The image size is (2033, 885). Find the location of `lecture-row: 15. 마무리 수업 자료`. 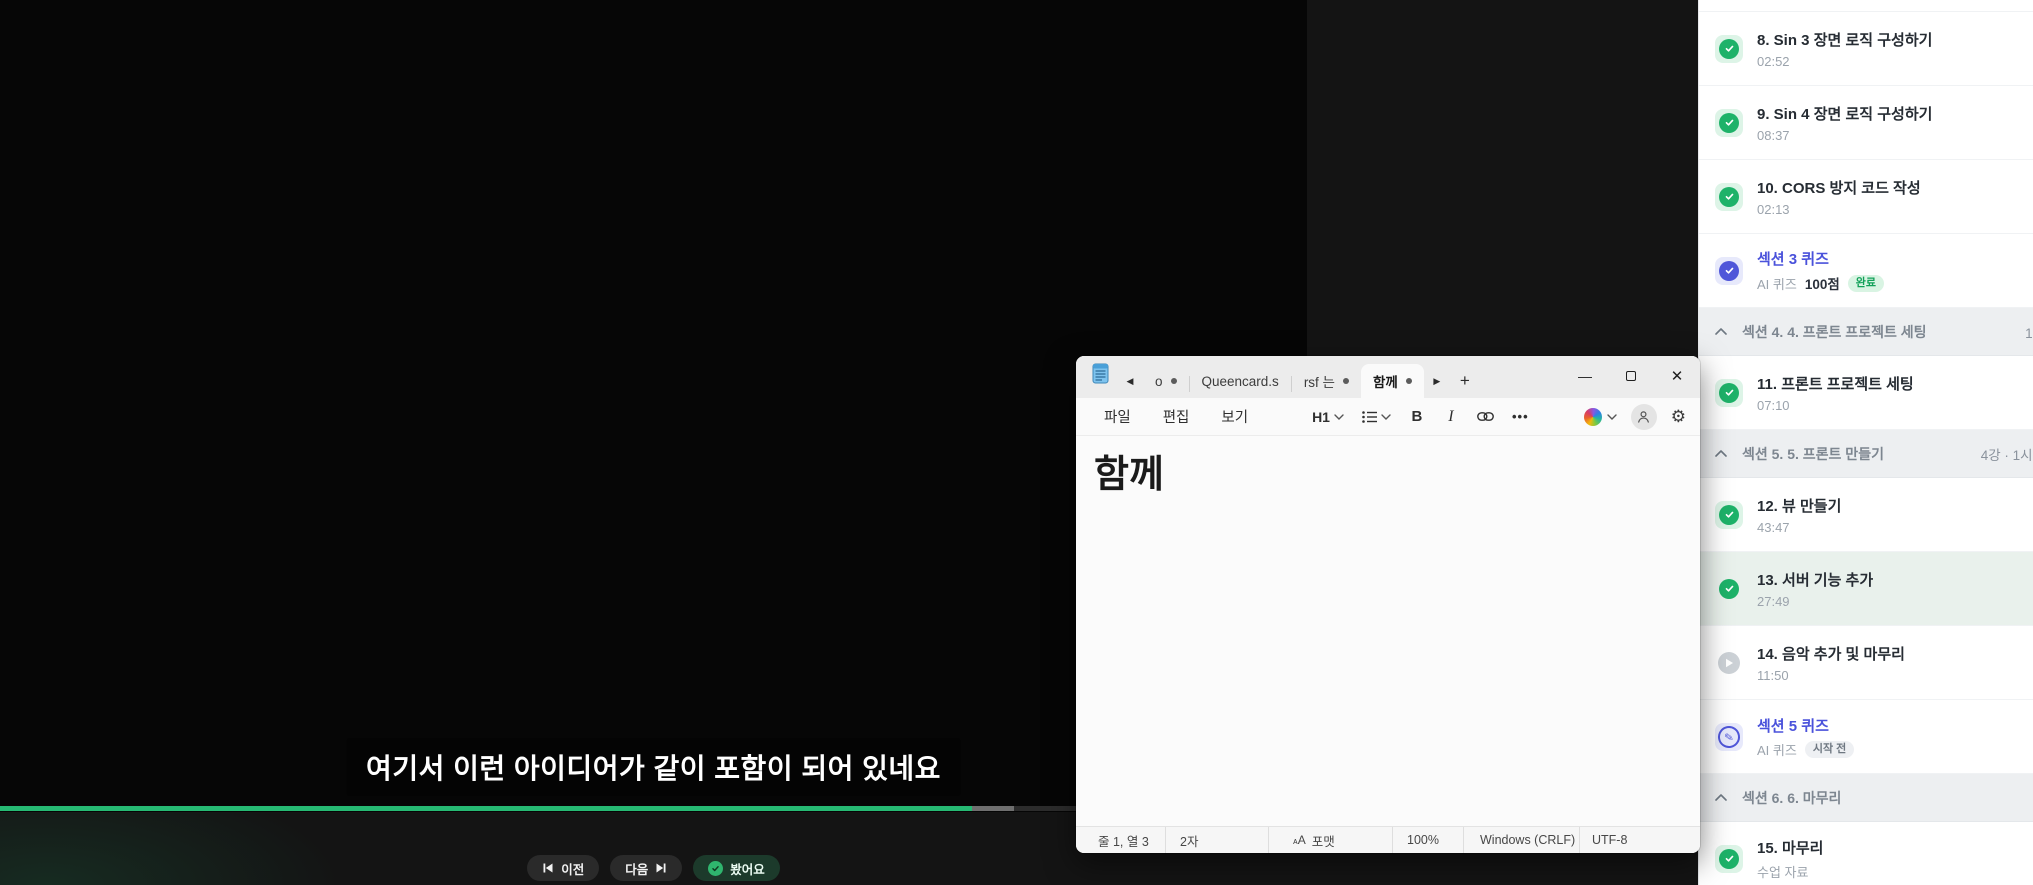

lecture-row: 15. 마무리 수업 자료 is located at coordinates (1866, 853).